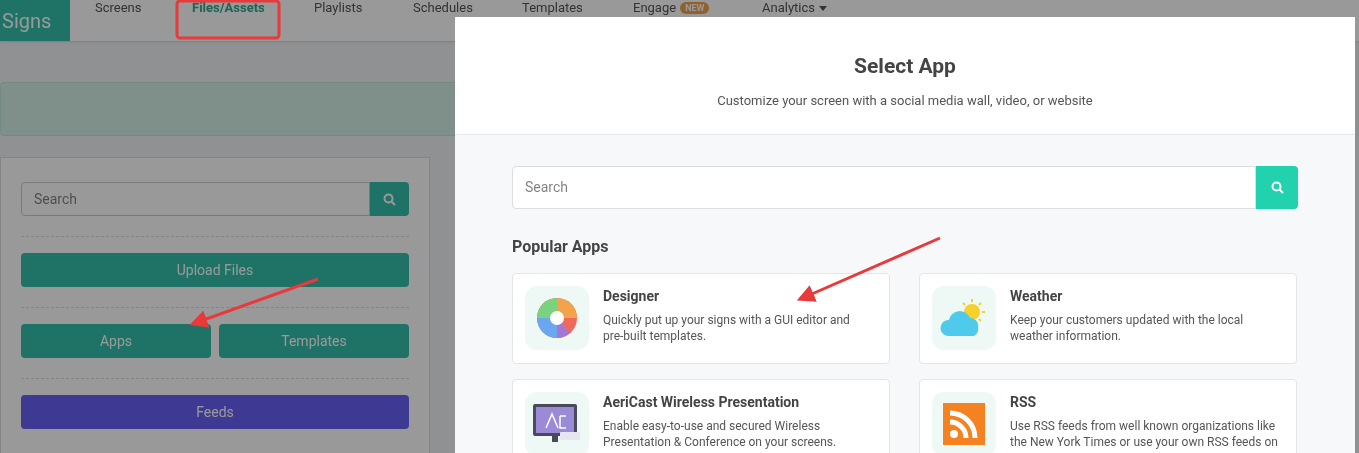 This screenshot has width=1359, height=453. Describe the element at coordinates (552, 8) in the screenshot. I see `nav-tab: Templates` at that location.